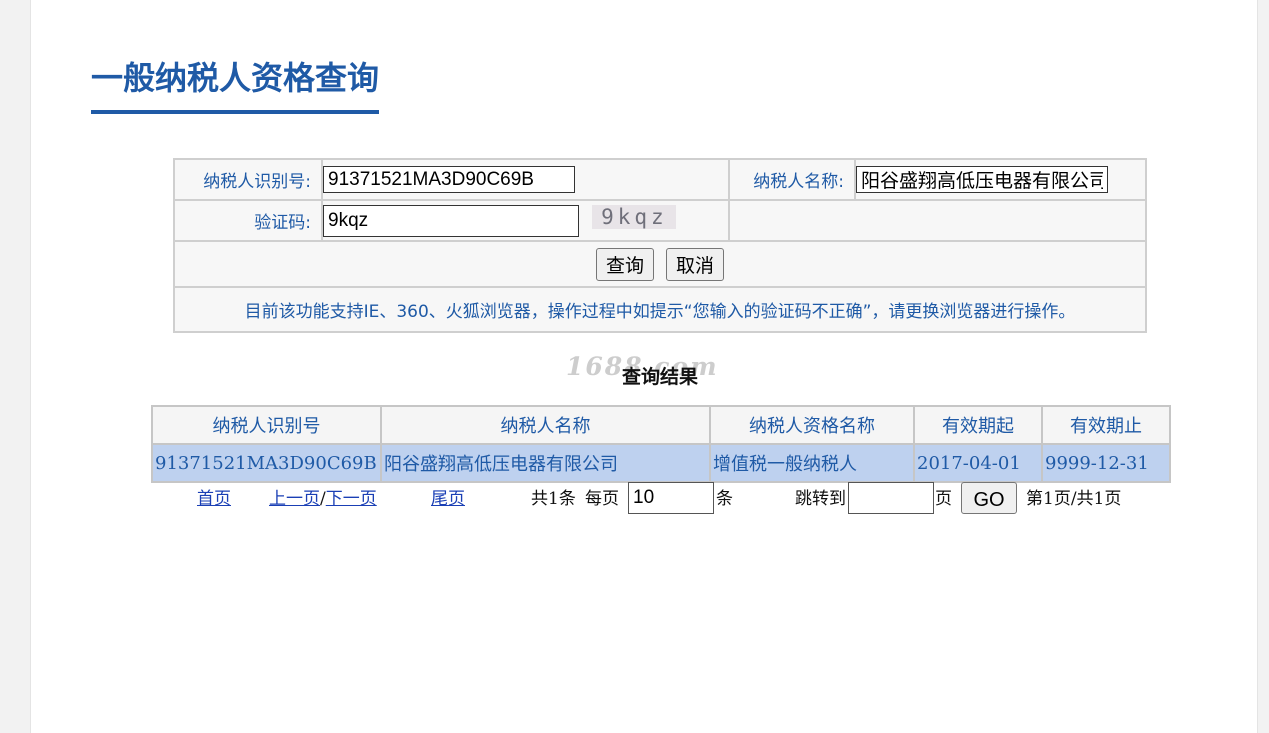 Image resolution: width=1269 pixels, height=733 pixels. I want to click on taxpayer-name-label: 纳税人名称:, so click(792, 179).